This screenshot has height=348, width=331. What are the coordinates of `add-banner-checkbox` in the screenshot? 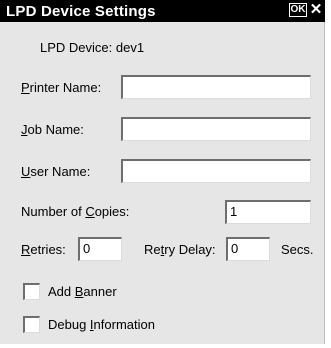 It's located at (31, 291).